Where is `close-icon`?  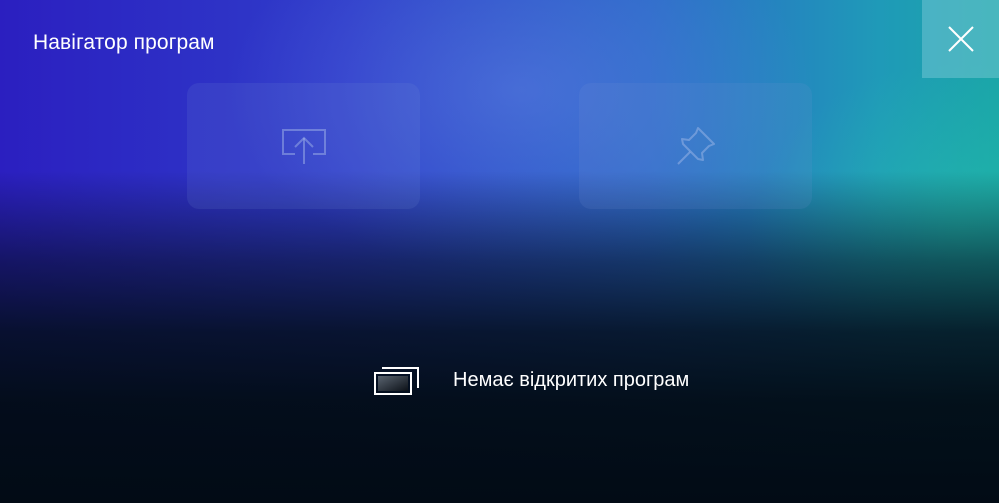 close-icon is located at coordinates (960, 39).